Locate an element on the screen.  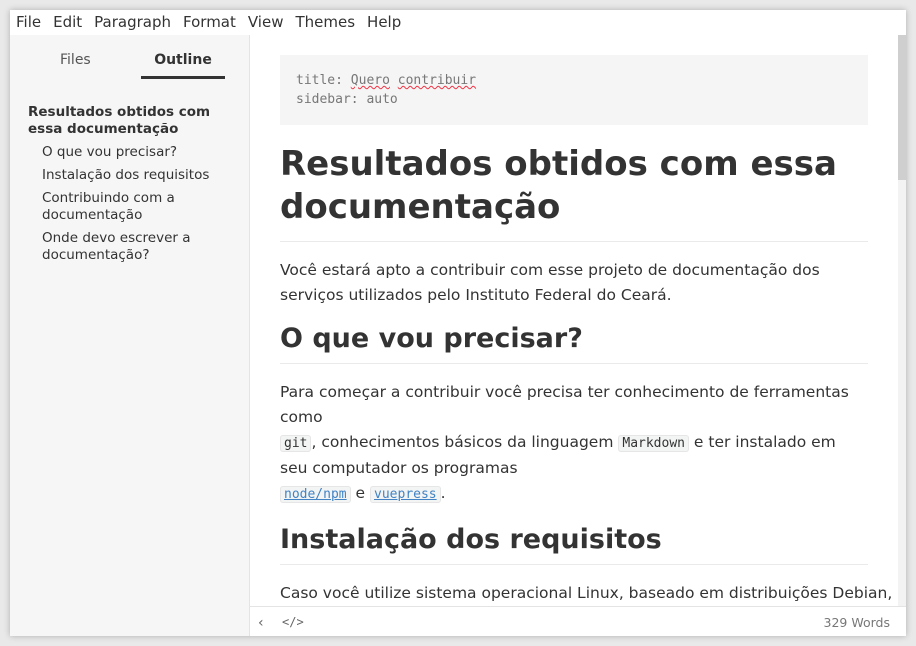
link-node-npm: node/npm is located at coordinates (315, 494).